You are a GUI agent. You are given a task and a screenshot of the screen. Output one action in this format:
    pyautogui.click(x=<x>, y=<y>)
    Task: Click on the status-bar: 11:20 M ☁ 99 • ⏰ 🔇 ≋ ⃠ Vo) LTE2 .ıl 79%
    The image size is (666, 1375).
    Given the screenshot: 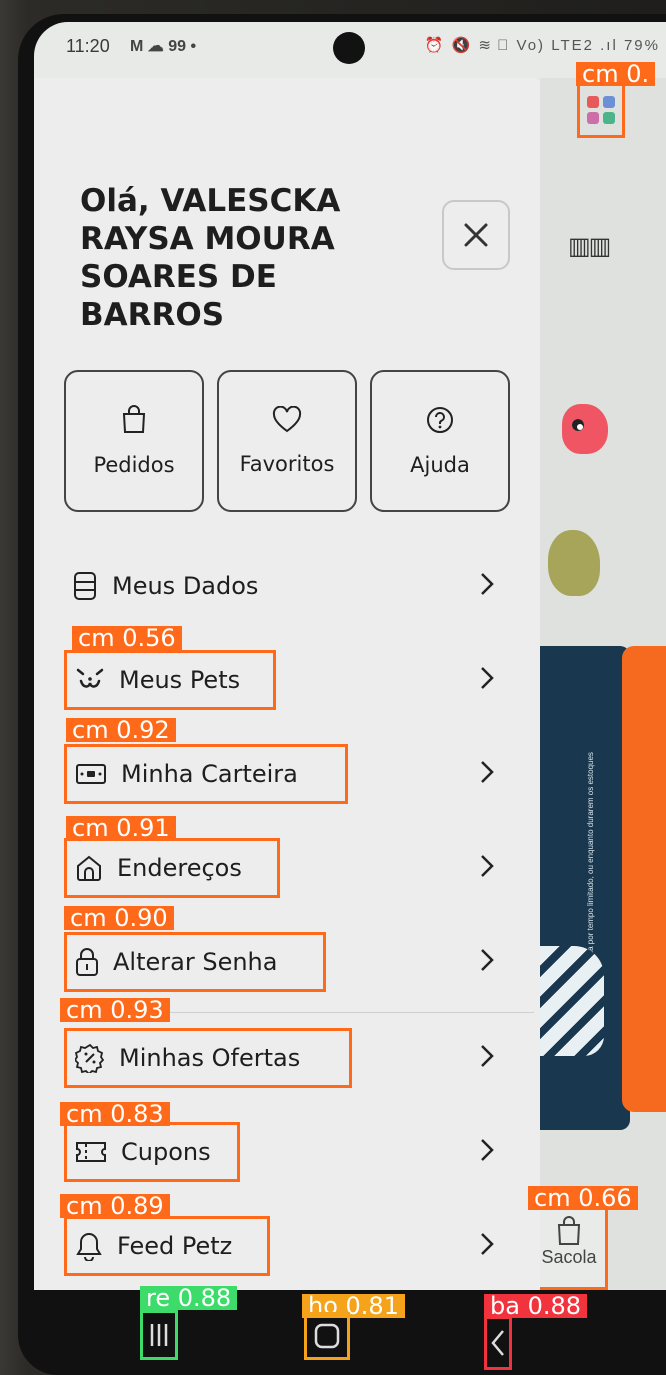 What is the action you would take?
    pyautogui.click(x=350, y=50)
    